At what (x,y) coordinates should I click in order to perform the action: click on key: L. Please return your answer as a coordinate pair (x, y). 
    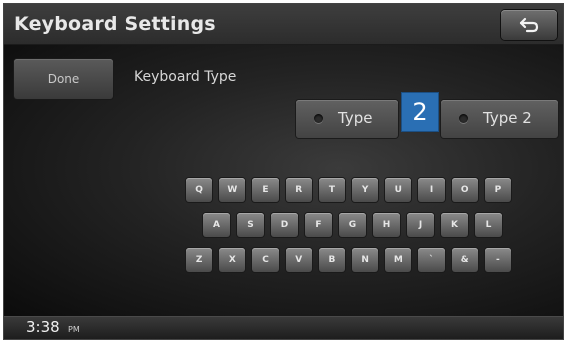
    Looking at the image, I should click on (488, 225).